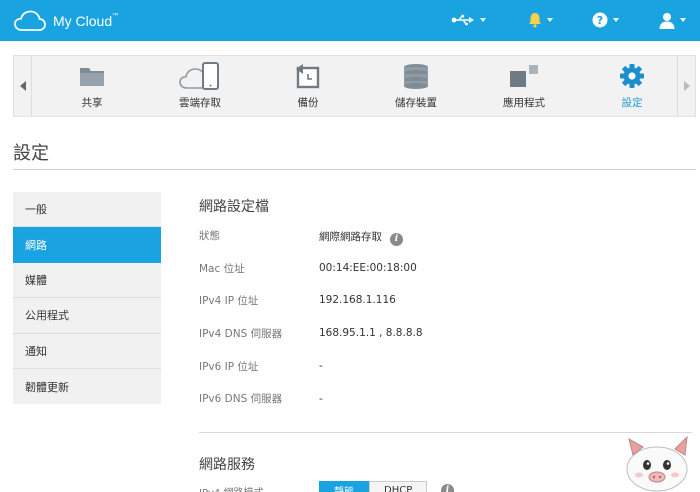  Describe the element at coordinates (234, 207) in the screenshot. I see `network-profile-heading: 網路設定檔` at that location.